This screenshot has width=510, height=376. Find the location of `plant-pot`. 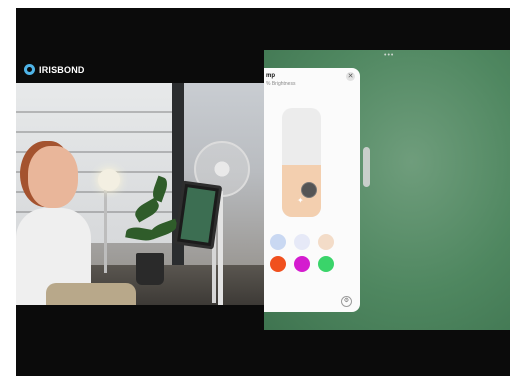

plant-pot is located at coordinates (150, 269).